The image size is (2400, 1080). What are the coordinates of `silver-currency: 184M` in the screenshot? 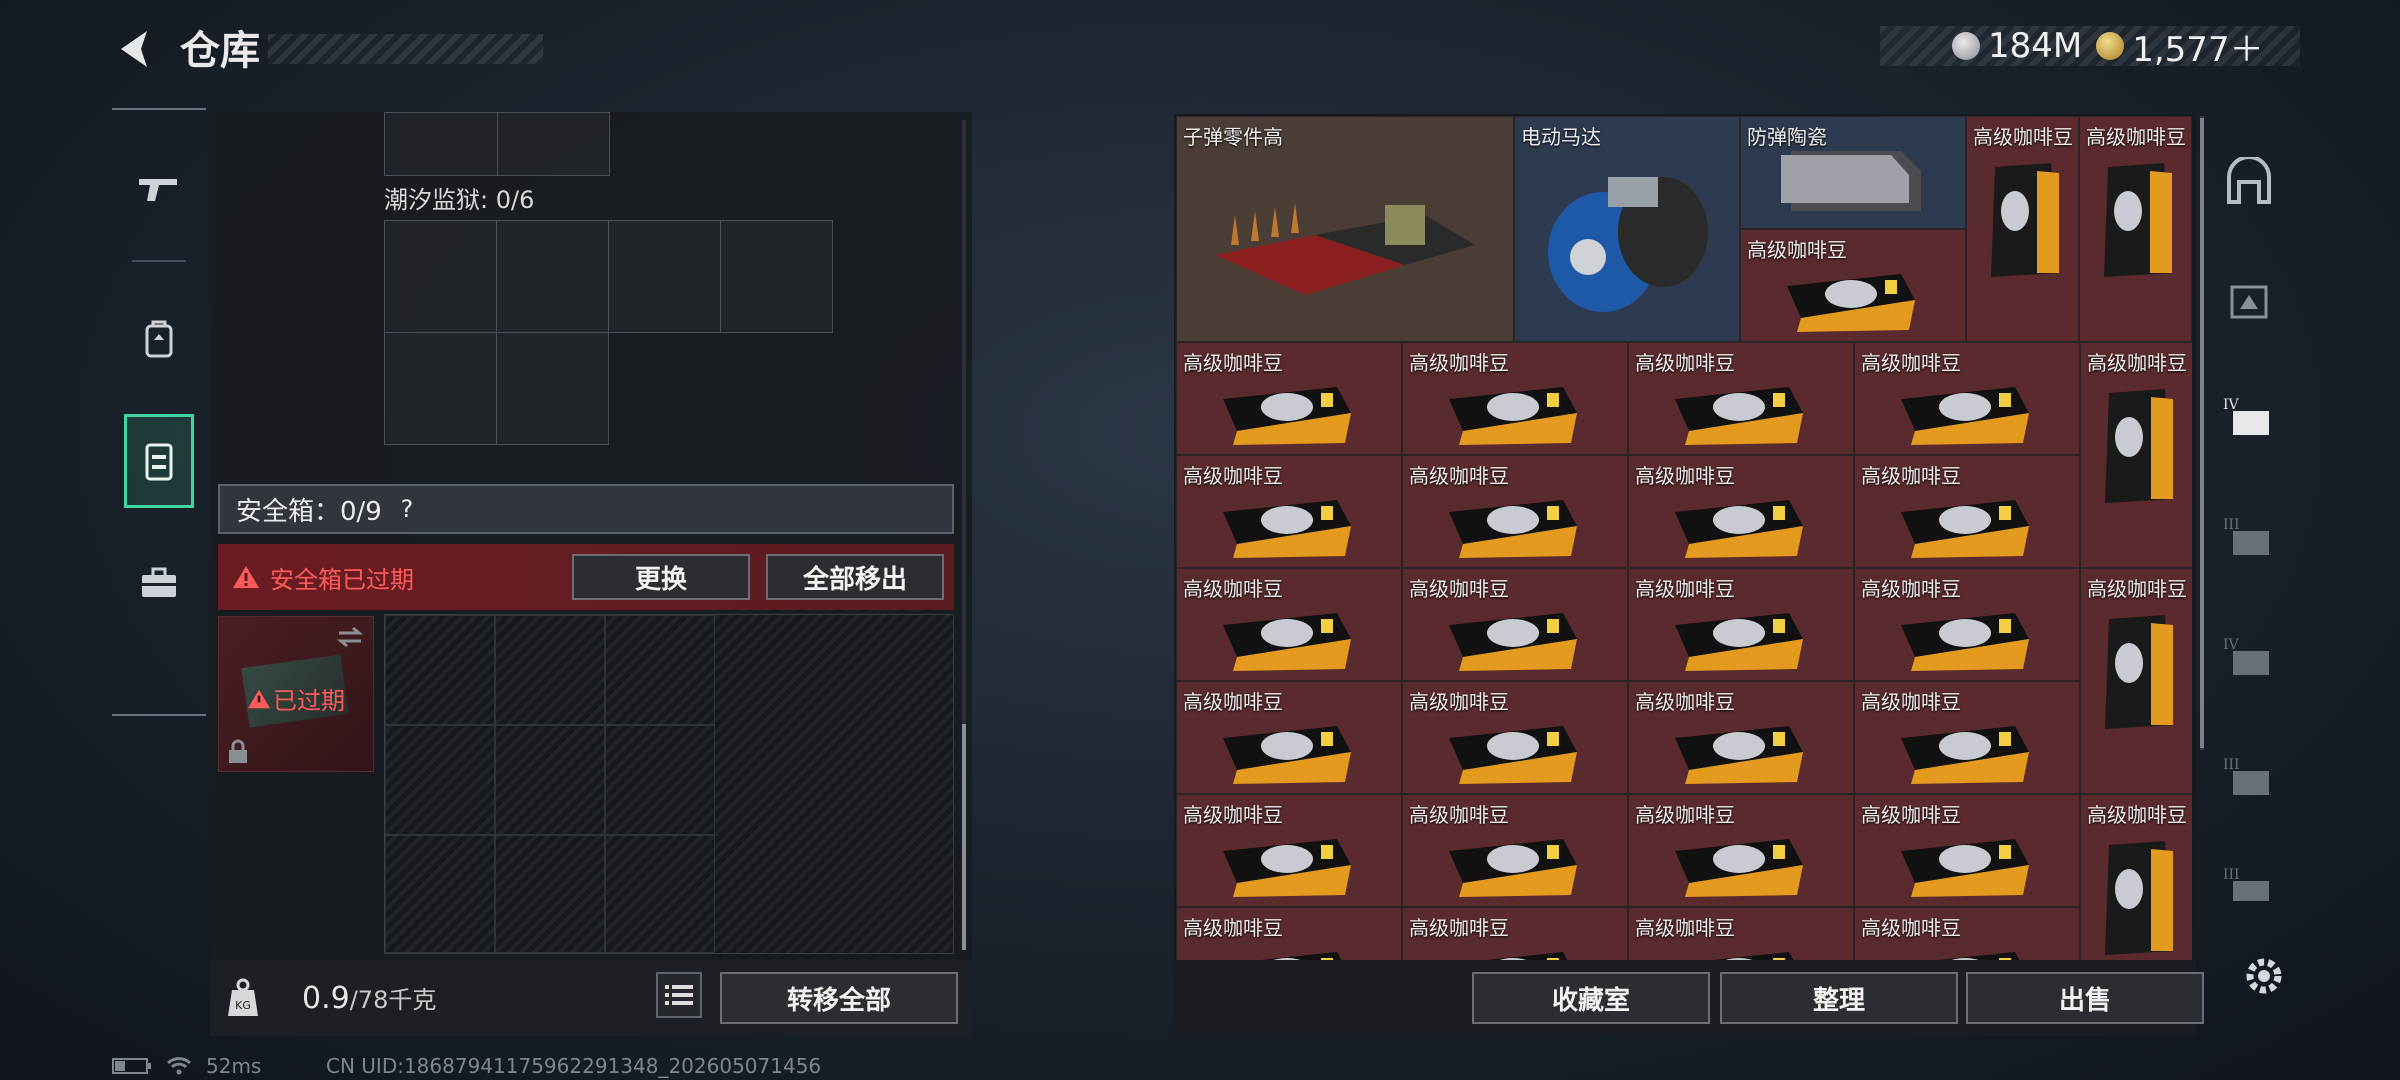 It's located at (2017, 46).